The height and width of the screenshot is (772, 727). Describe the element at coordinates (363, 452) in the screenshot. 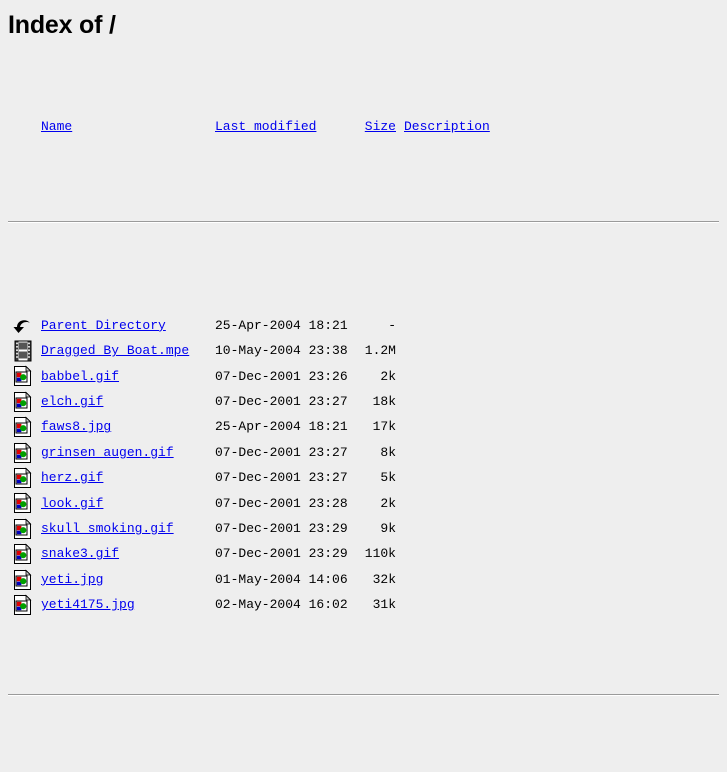

I see `table-row: grinsen augen.gif 07-Dec-2001 23:27 8k` at that location.